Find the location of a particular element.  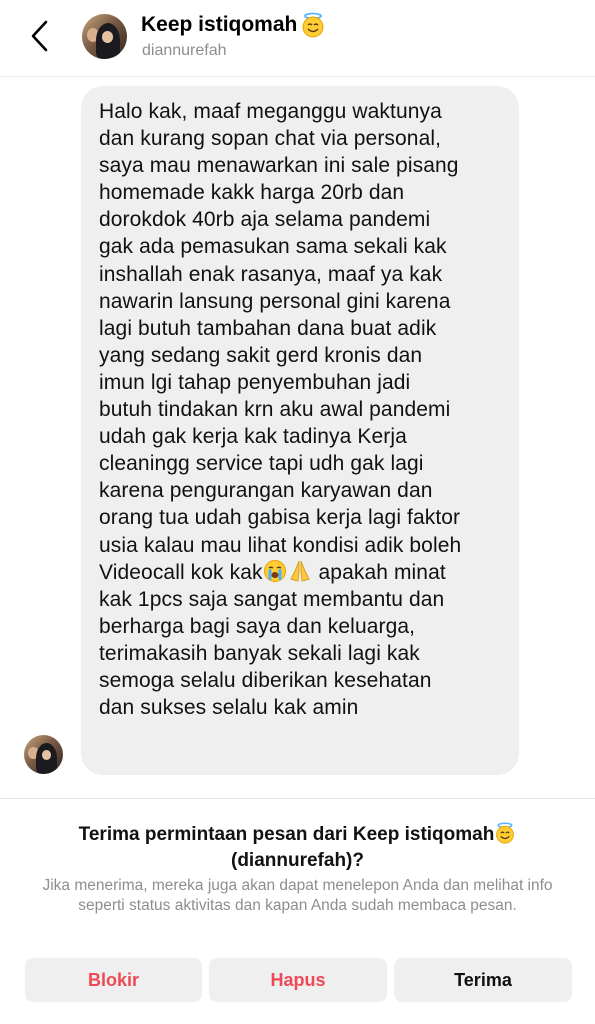

delete-button: Hapus is located at coordinates (298, 980).